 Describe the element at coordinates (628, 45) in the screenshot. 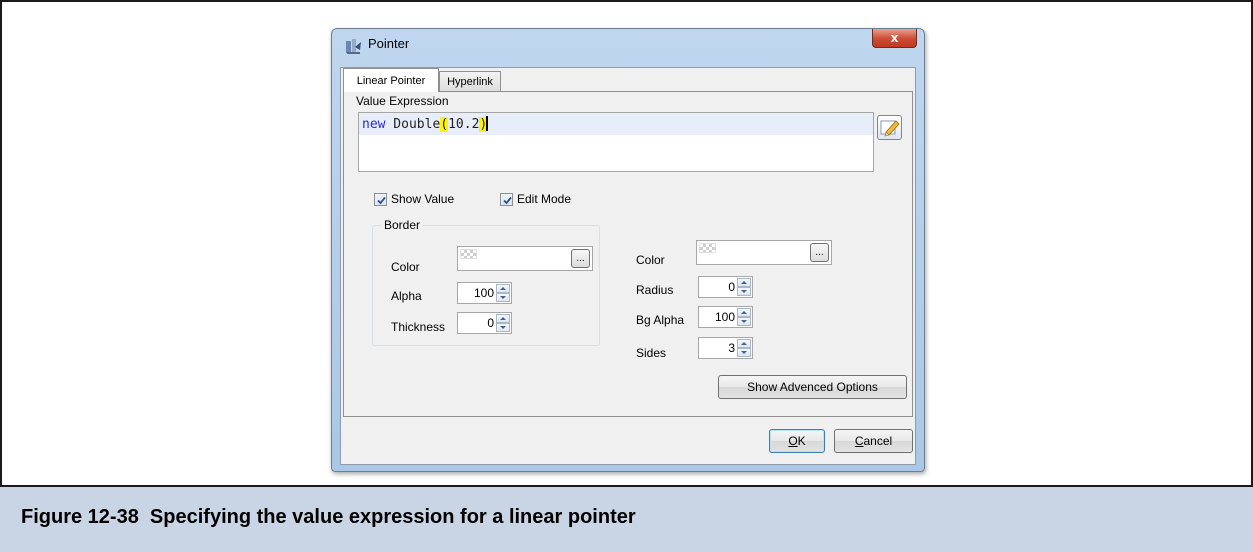

I see `title-bar: Pointer x` at that location.